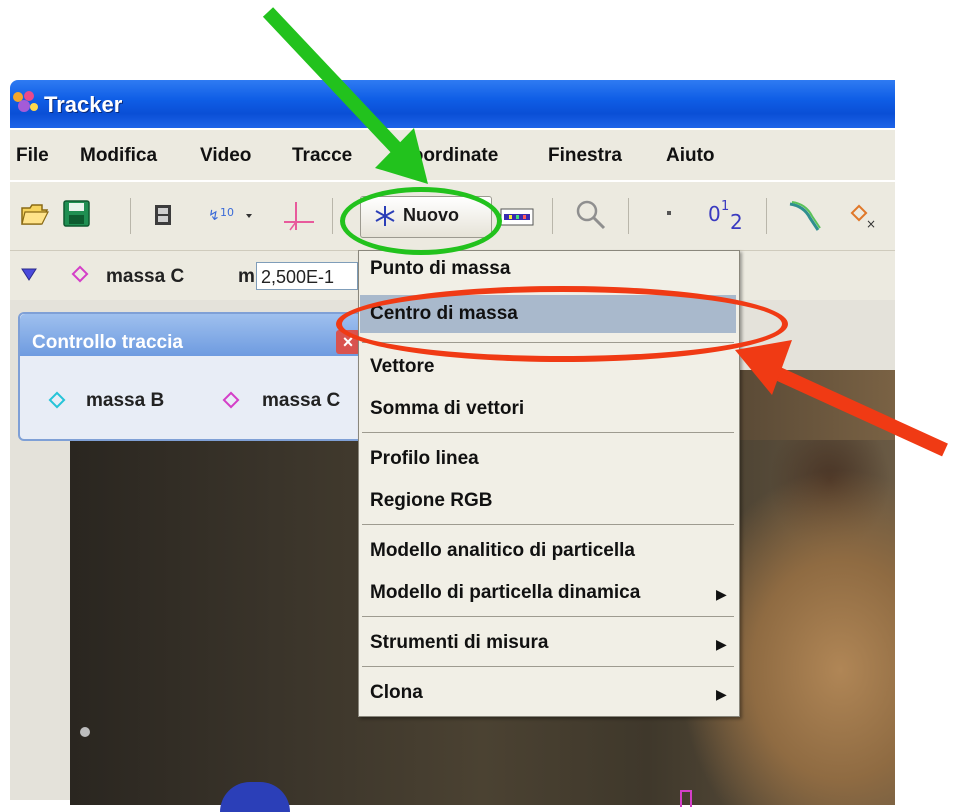 This screenshot has width=956, height=812. I want to click on green-arrow, so click(345, 95).